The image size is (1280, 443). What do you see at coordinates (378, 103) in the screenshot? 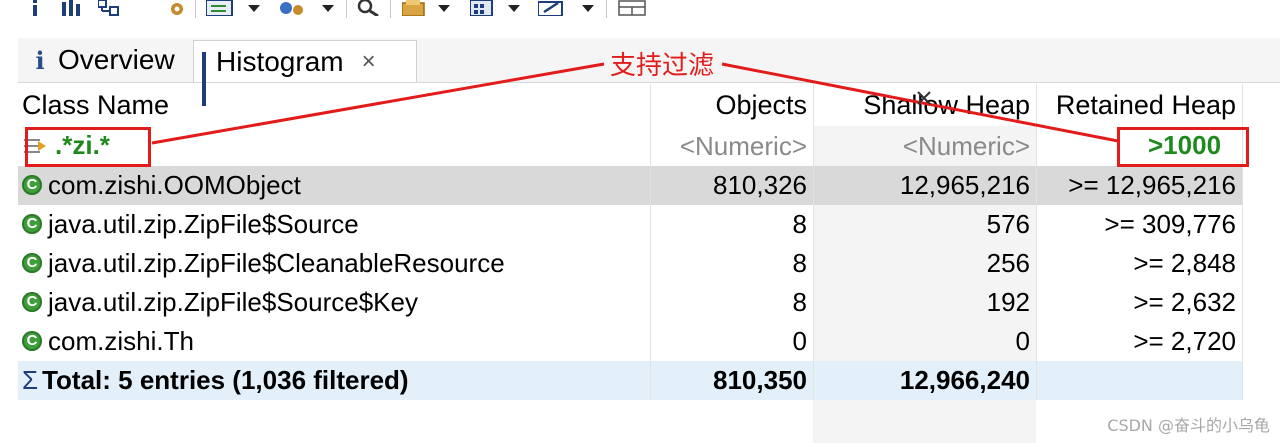
I see `annotation-arrow-left` at bounding box center [378, 103].